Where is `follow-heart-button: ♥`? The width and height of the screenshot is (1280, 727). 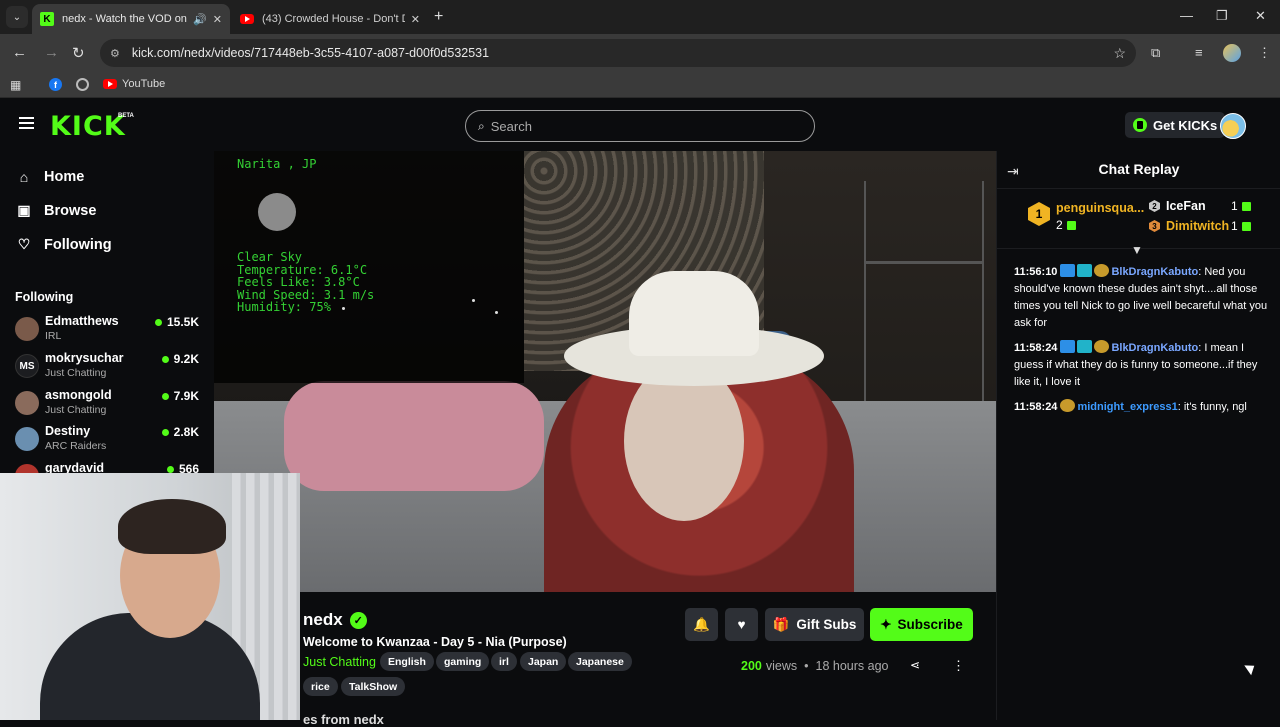 follow-heart-button: ♥ is located at coordinates (741, 624).